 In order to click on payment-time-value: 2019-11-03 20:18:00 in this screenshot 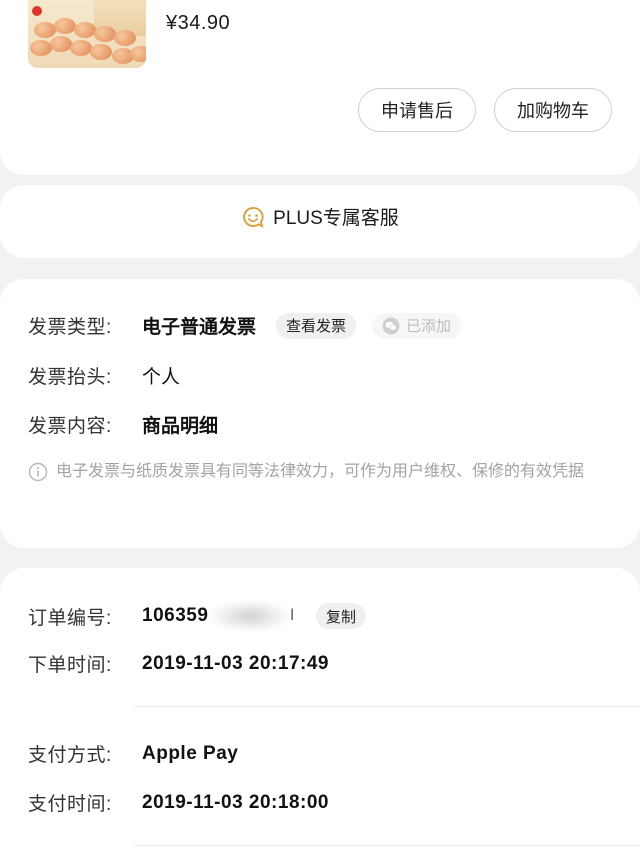, I will do `click(235, 802)`.